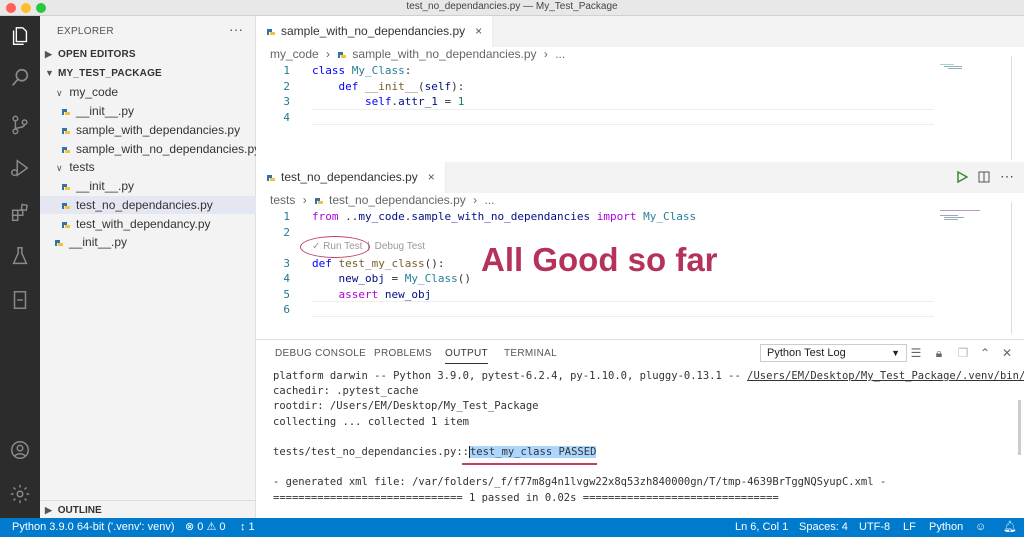 This screenshot has width=1024, height=537. Describe the element at coordinates (148, 92) in the screenshot. I see `tree-folder-my-code: ∨ my_code` at that location.